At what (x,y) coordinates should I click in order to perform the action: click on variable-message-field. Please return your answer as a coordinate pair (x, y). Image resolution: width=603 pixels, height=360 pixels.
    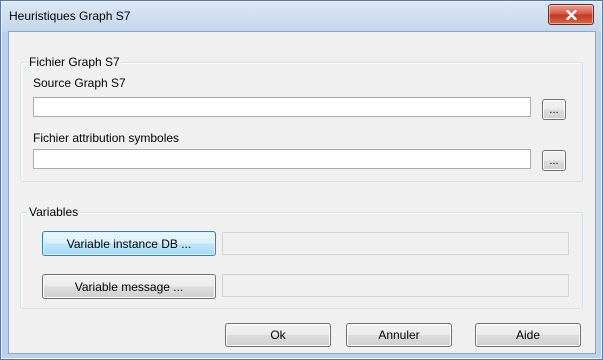
    Looking at the image, I should click on (395, 285).